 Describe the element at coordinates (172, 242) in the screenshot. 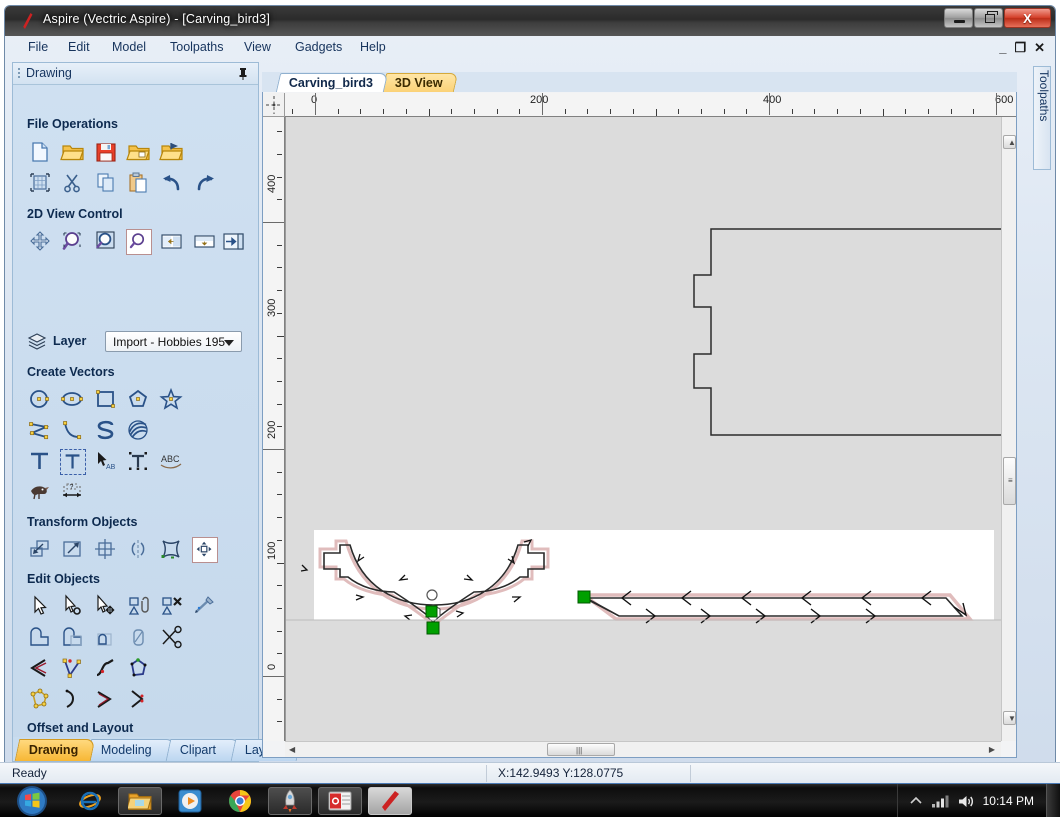

I see `zoom-box-icon` at that location.